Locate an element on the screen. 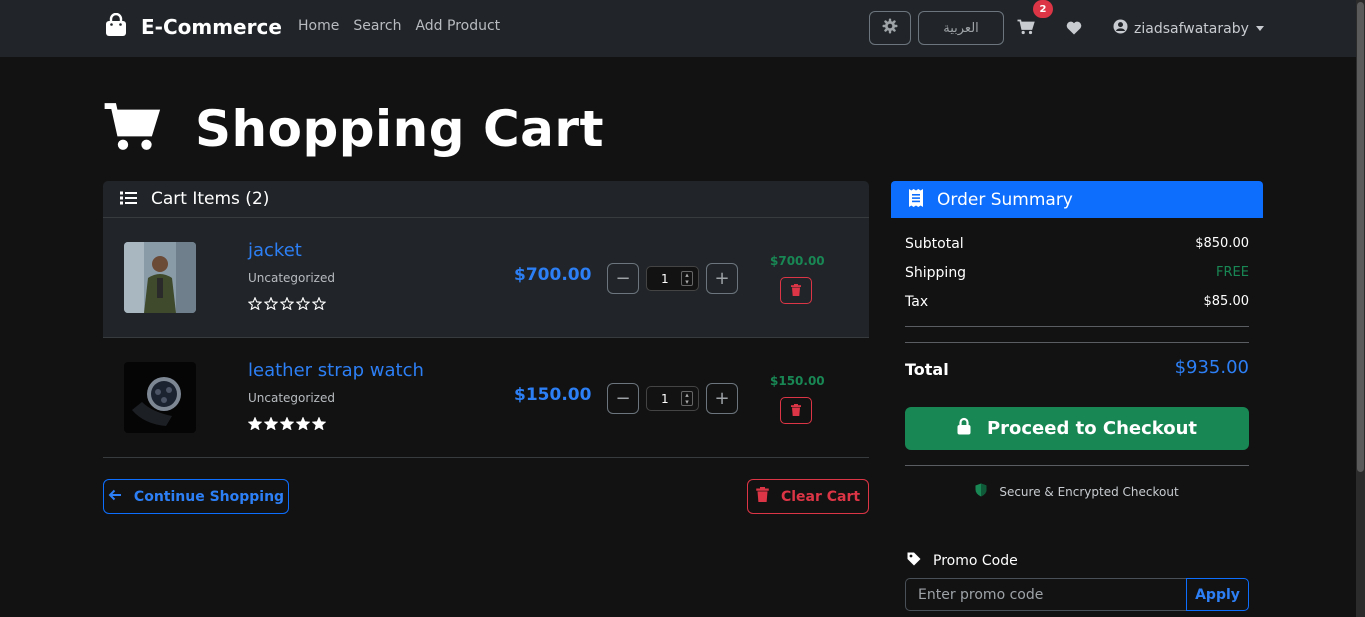  order-summary-header: Order Summary is located at coordinates (1077, 199).